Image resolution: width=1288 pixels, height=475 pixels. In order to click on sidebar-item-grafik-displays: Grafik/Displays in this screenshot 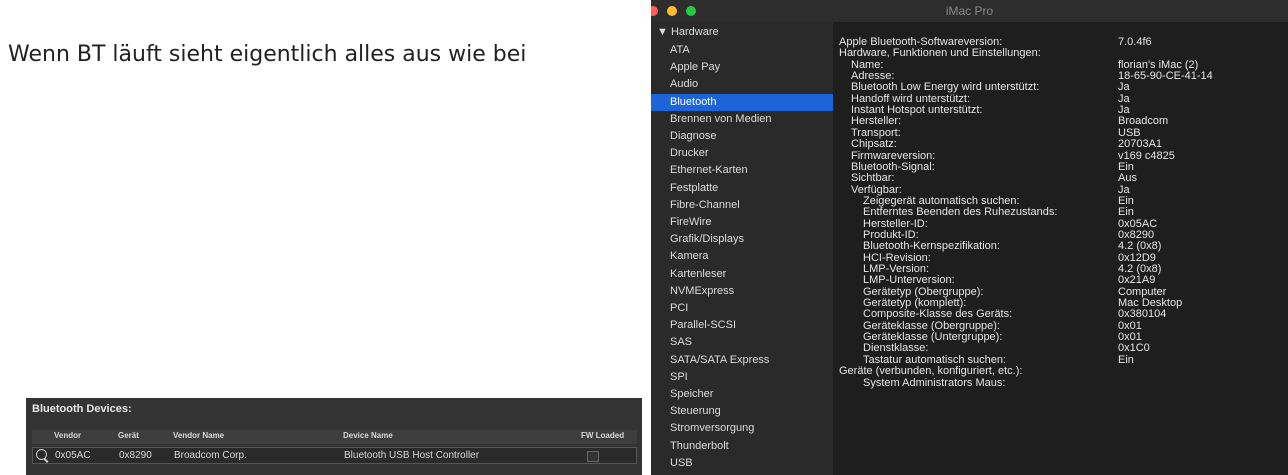, I will do `click(742, 239)`.